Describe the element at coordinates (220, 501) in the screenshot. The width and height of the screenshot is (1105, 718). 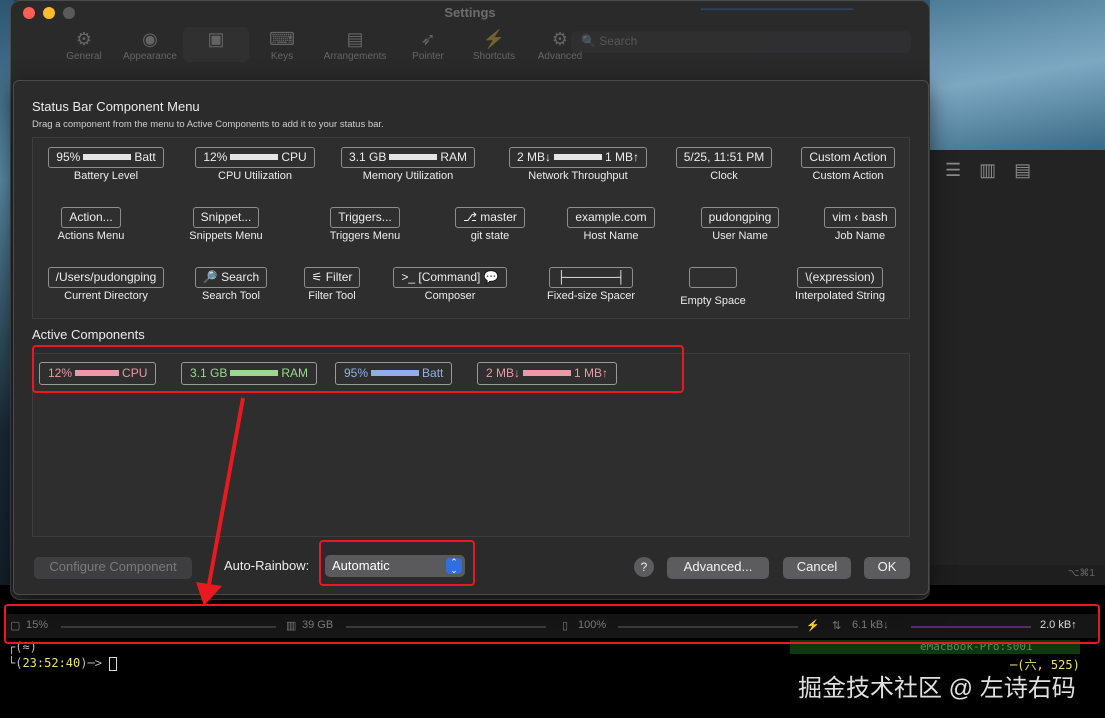
I see `red-arrow-icon` at that location.